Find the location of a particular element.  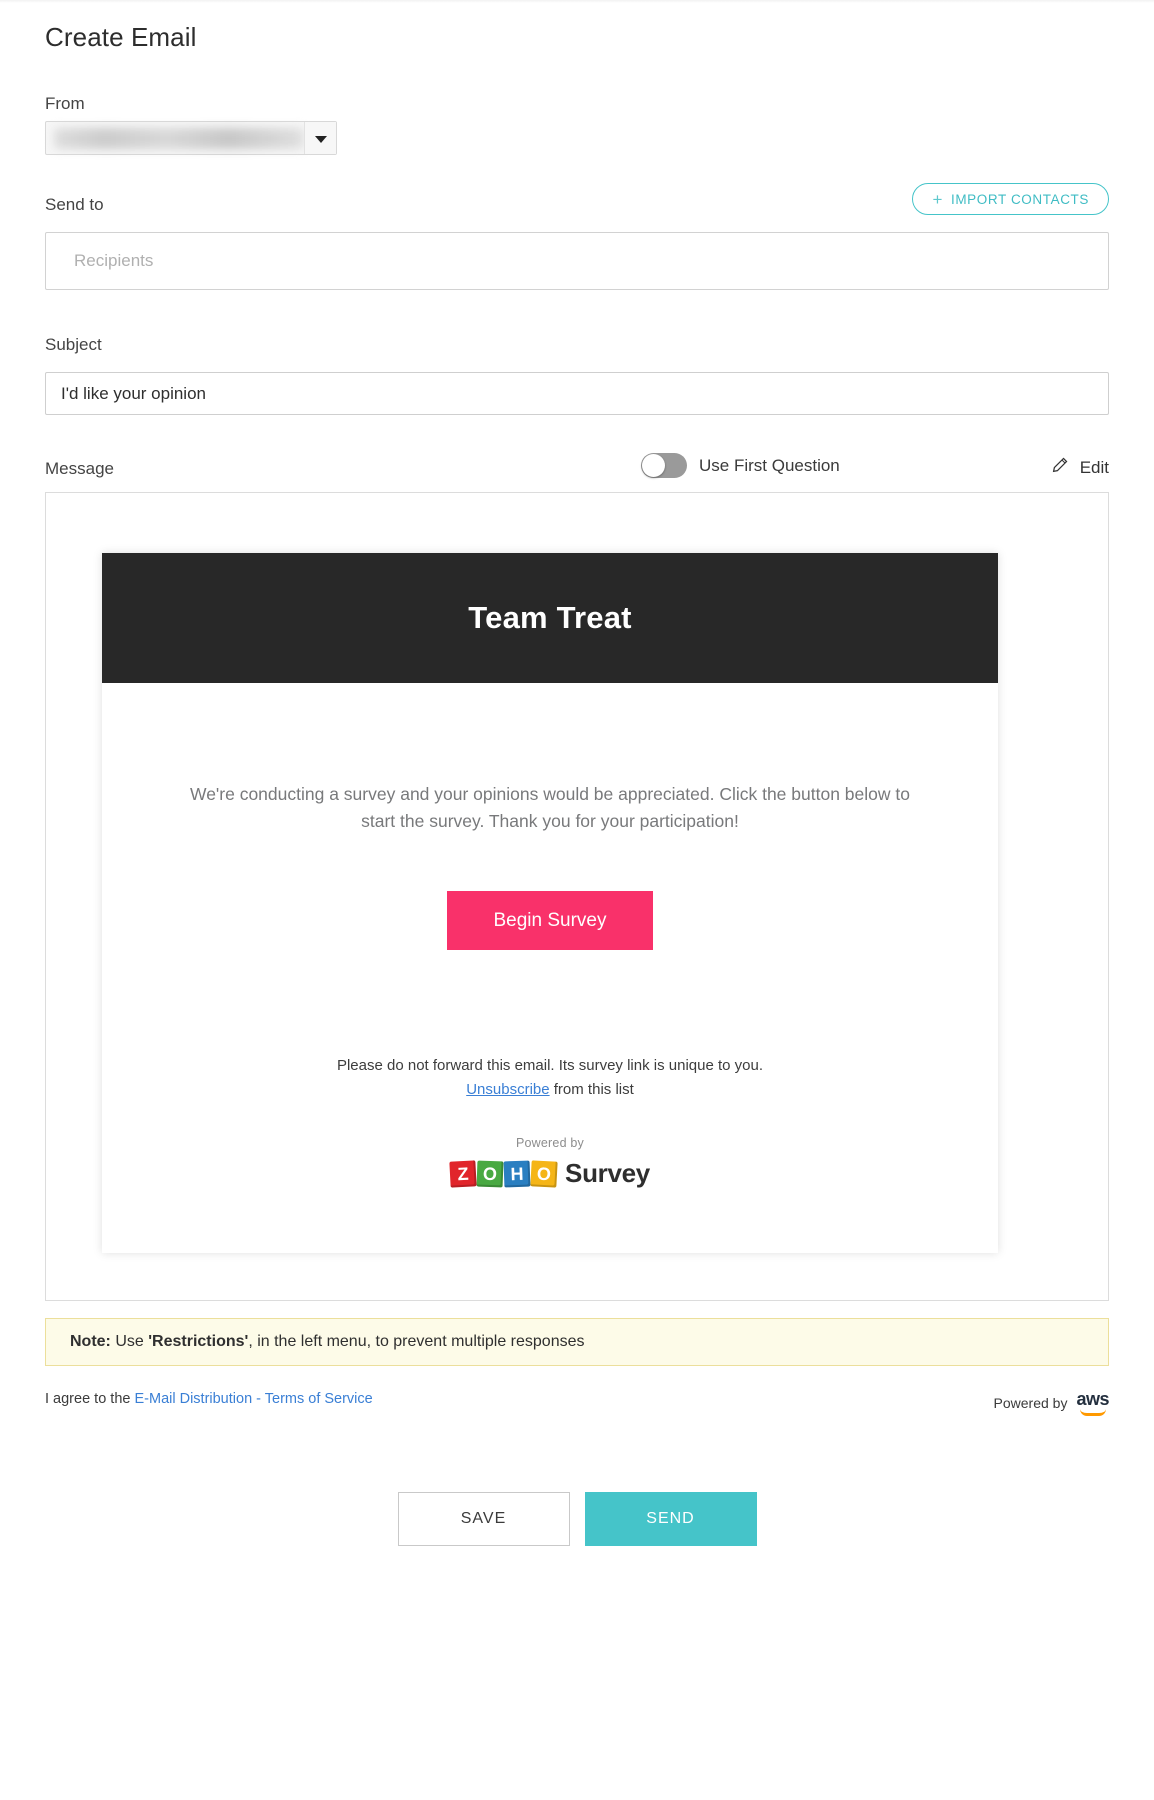

chevron-down-icon is located at coordinates (320, 138).